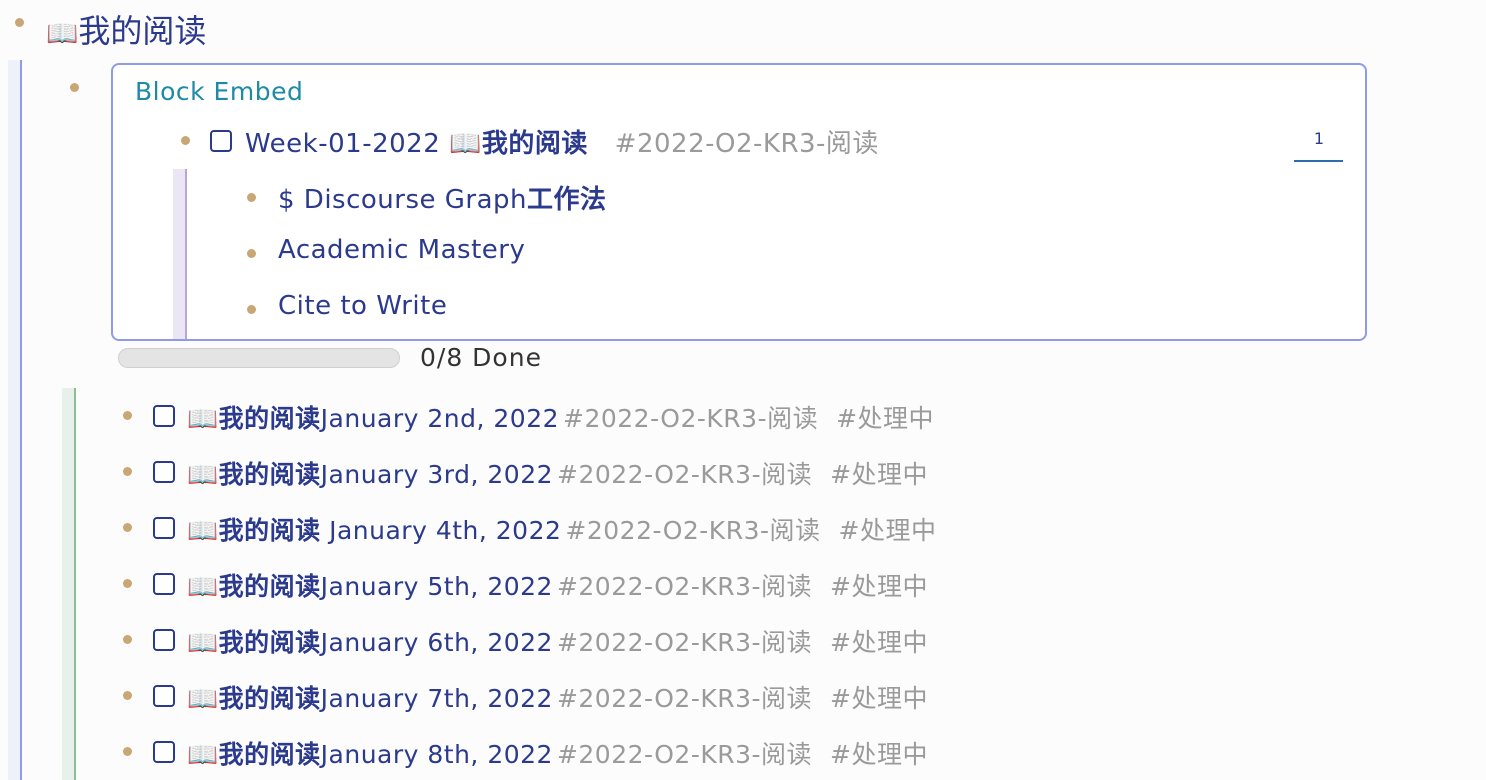  Describe the element at coordinates (437, 474) in the screenshot. I see `date-link: January 3rd, 2022` at that location.